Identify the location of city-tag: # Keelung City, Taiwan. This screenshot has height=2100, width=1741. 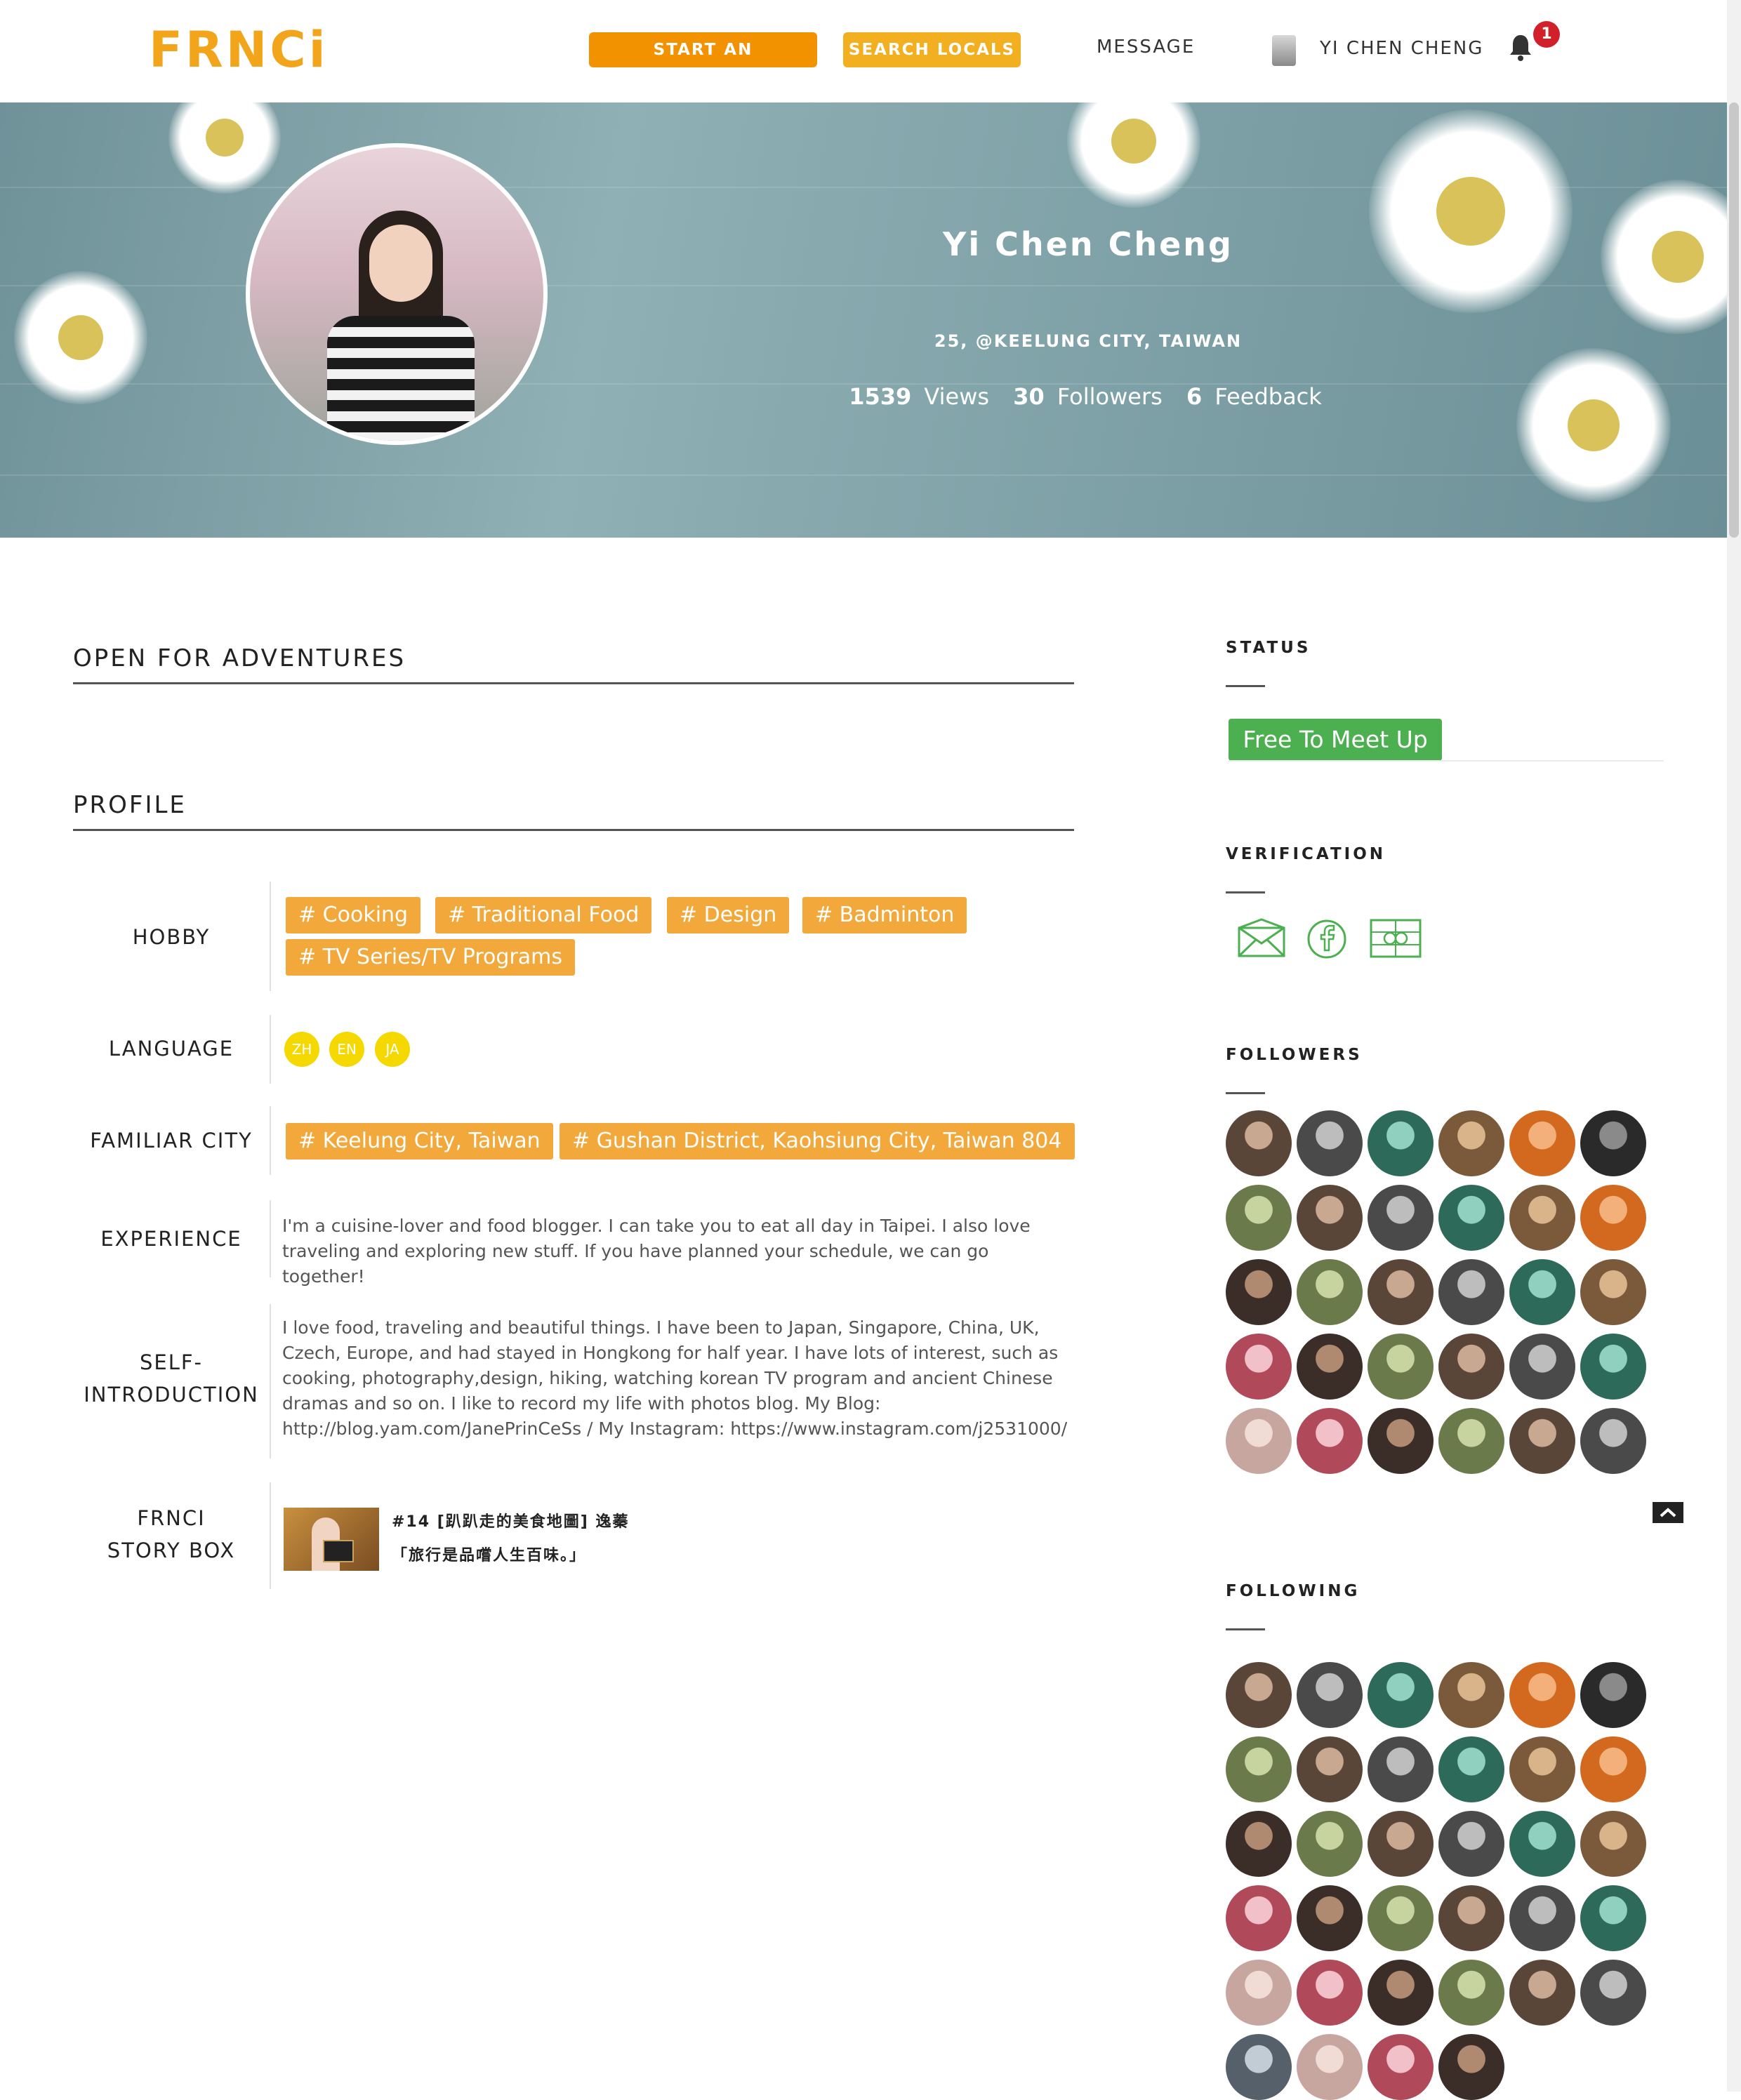
(419, 1141).